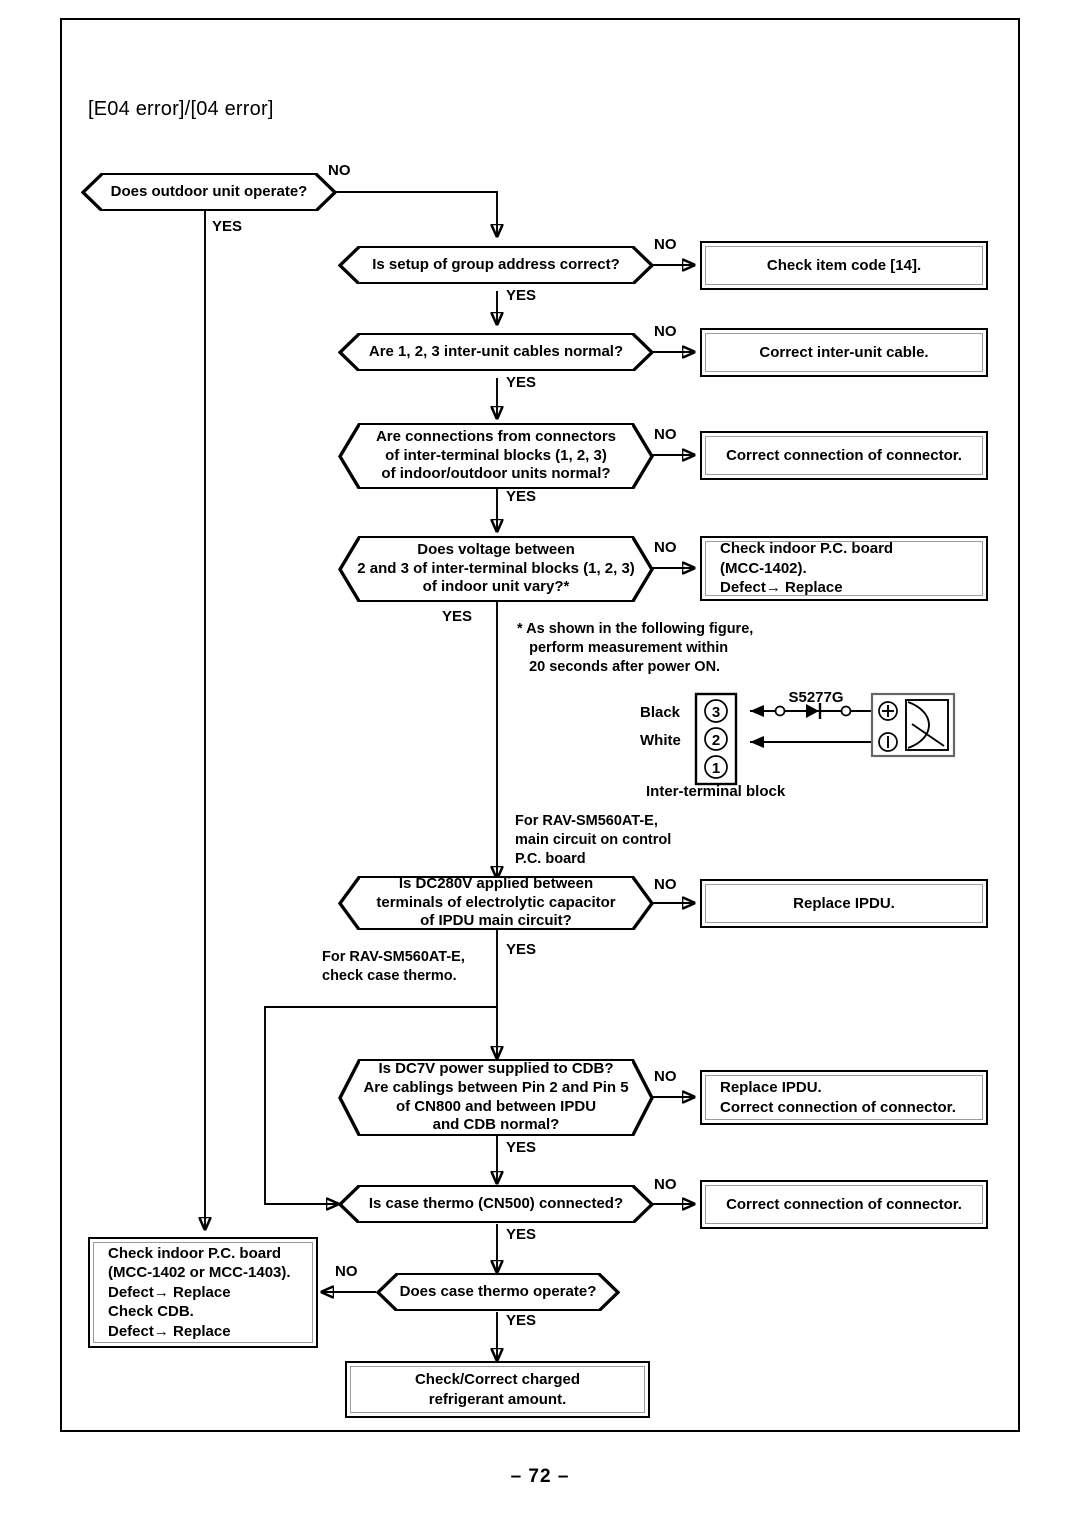 The image size is (1080, 1525). What do you see at coordinates (716, 768) in the screenshot?
I see `svg-text: 1` at bounding box center [716, 768].